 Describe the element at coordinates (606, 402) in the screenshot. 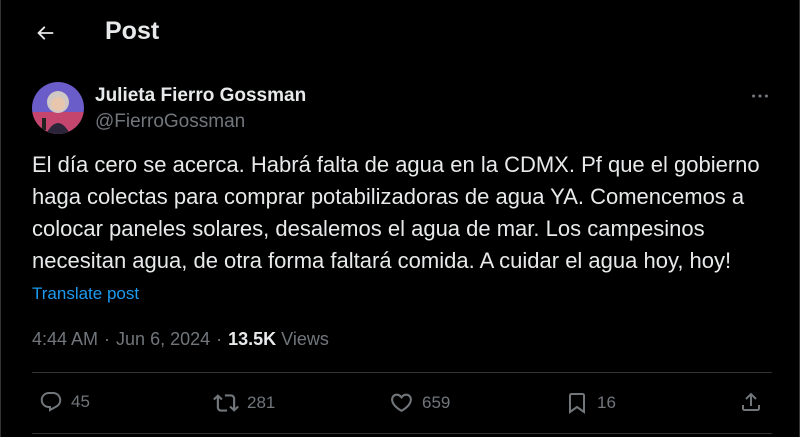

I see `bookmark-count: 16` at that location.